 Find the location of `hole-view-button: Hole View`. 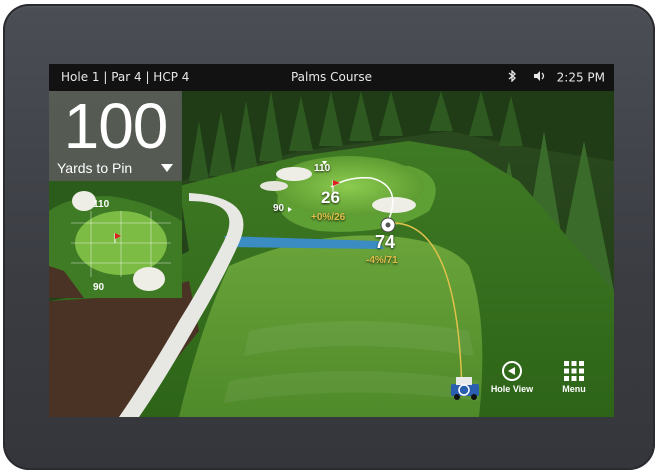

hole-view-button: Hole View is located at coordinates (512, 377).